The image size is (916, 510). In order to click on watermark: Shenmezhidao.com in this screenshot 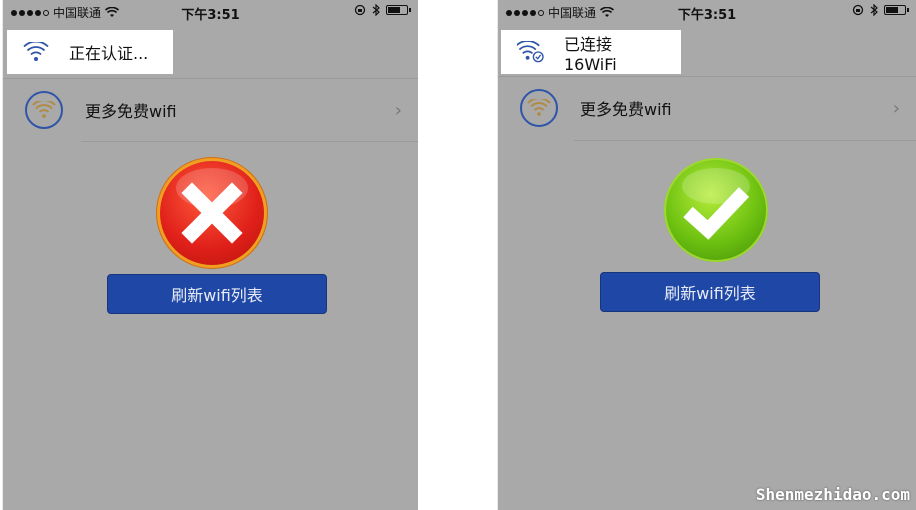, I will do `click(832, 494)`.